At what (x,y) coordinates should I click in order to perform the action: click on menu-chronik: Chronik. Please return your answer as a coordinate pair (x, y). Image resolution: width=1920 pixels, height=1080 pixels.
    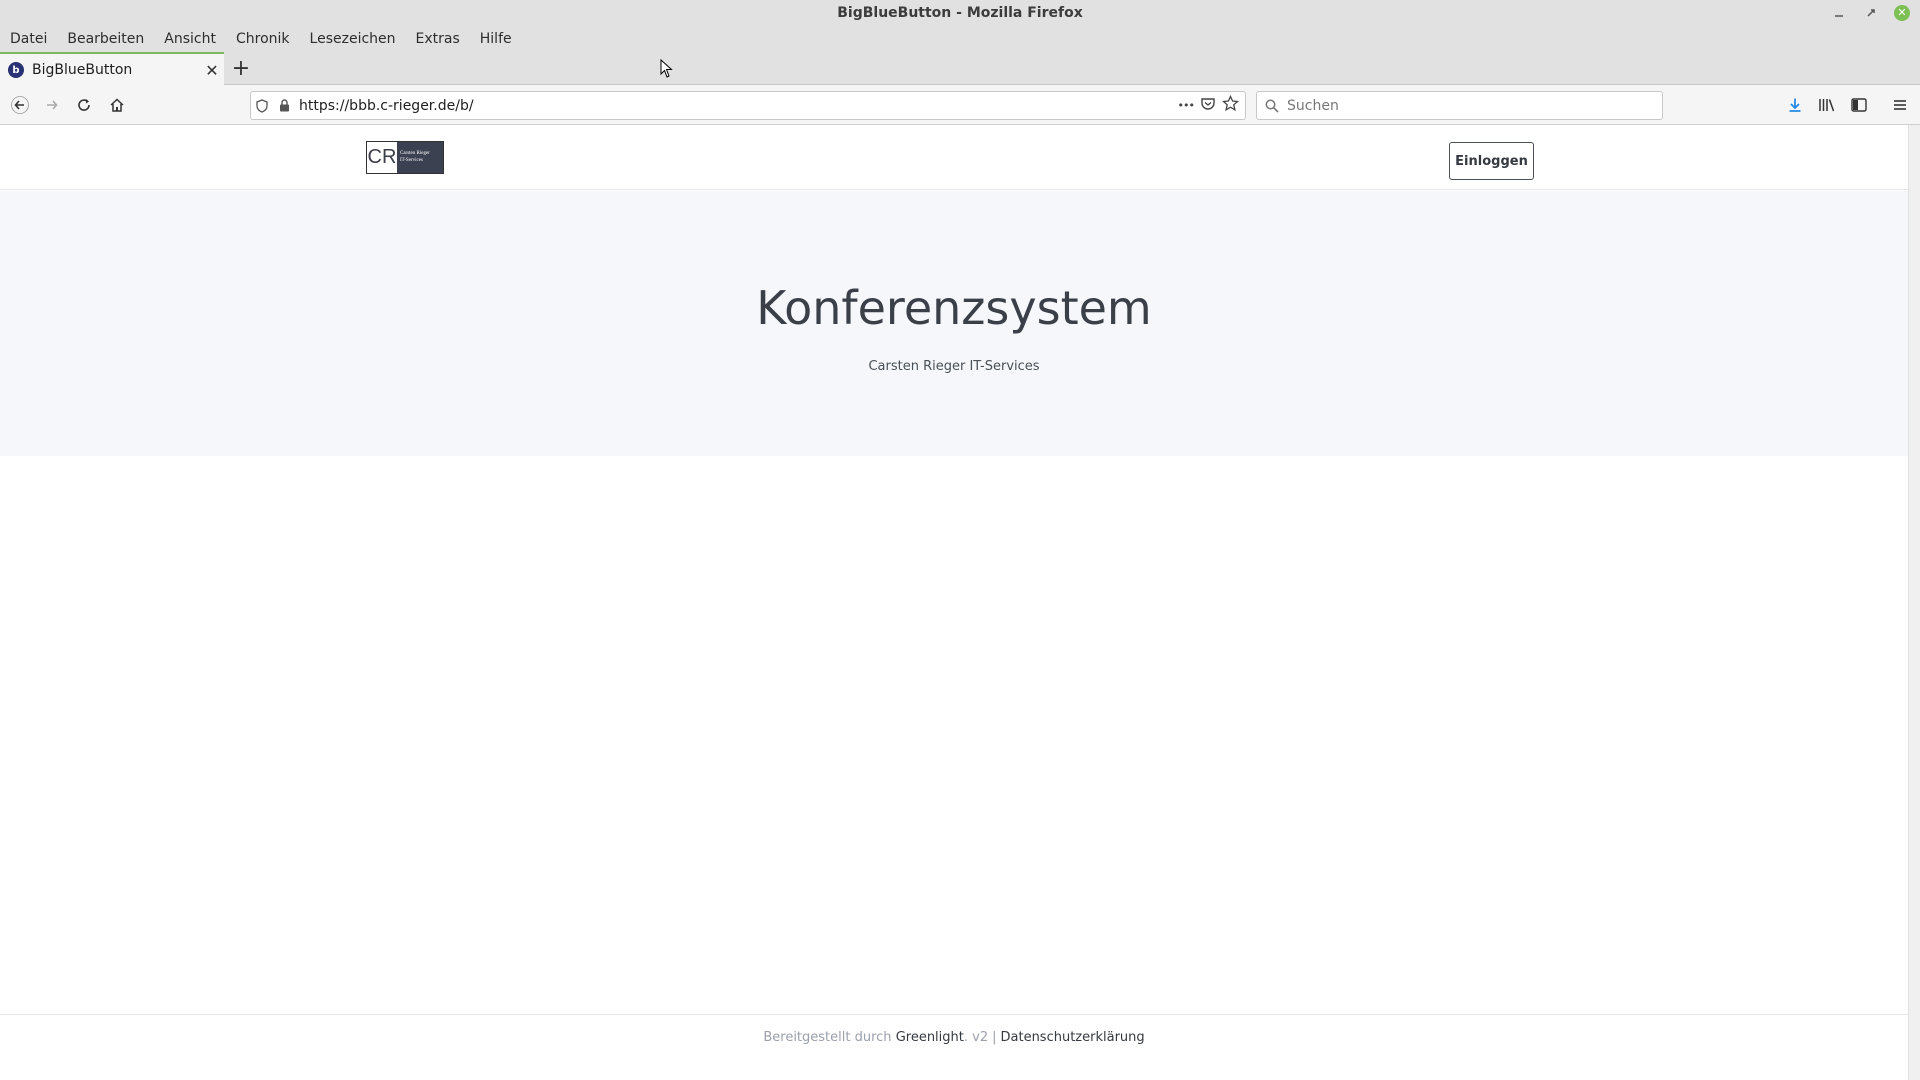
    Looking at the image, I should click on (263, 39).